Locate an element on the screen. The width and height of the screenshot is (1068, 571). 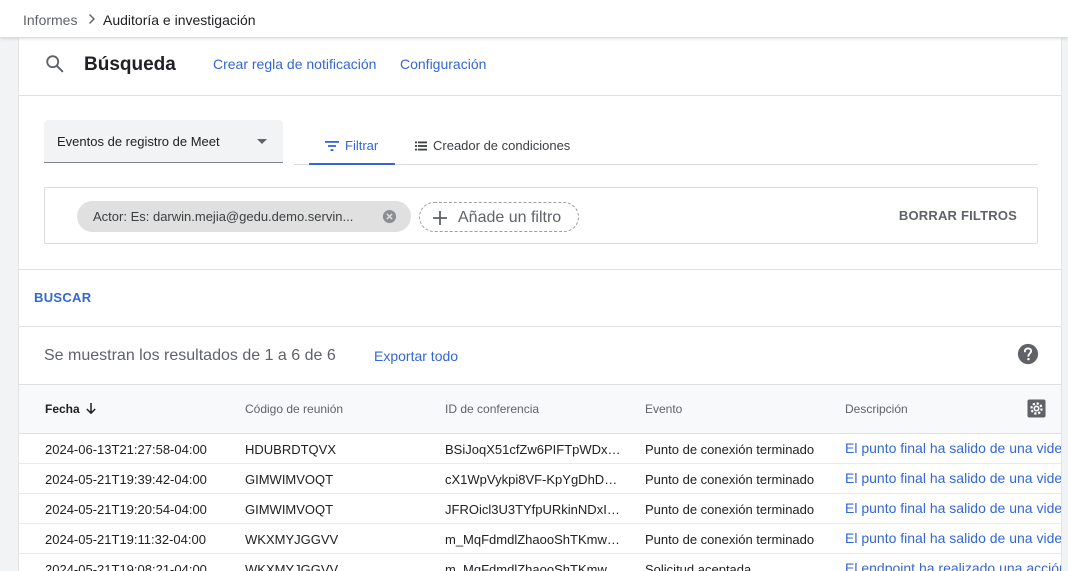
breadcrumb-current: Auditoría e investigación is located at coordinates (179, 20).